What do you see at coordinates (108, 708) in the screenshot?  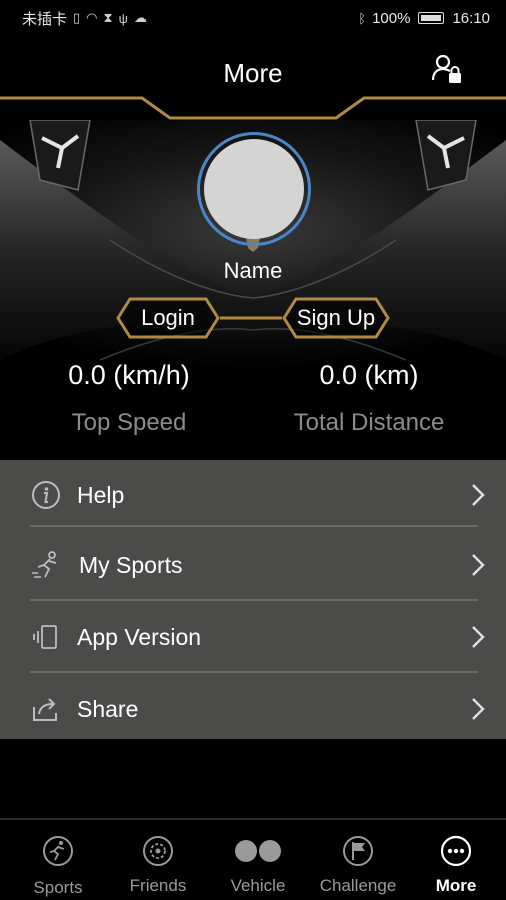 I see `menu-item-label: Share` at bounding box center [108, 708].